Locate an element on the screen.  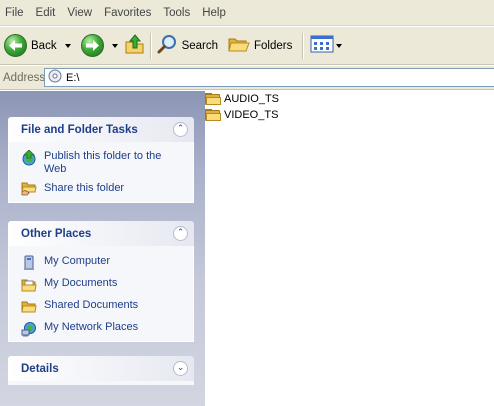
place-shared-documents-label: Shared Documents is located at coordinates (91, 305).